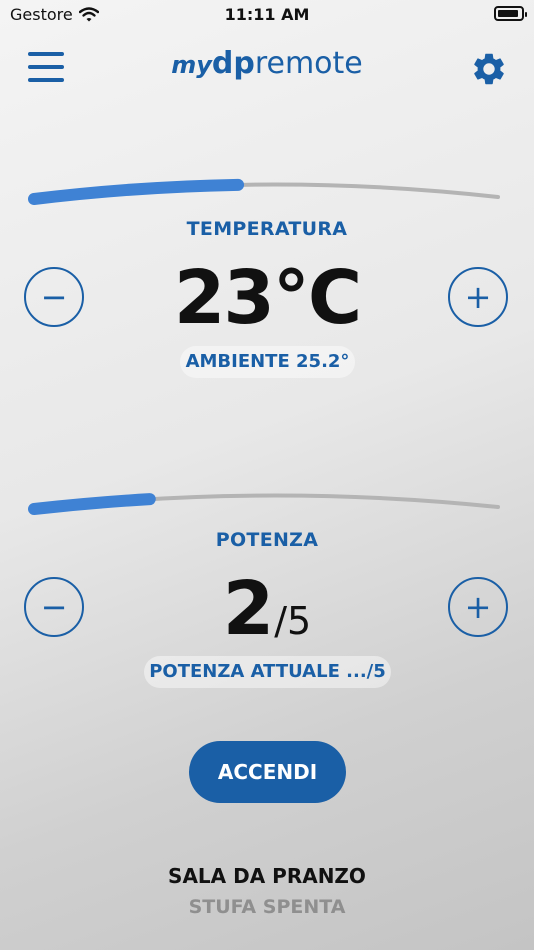 This screenshot has height=950, width=534. I want to click on status-bar: Gestore 11:11 AM, so click(267, 15).